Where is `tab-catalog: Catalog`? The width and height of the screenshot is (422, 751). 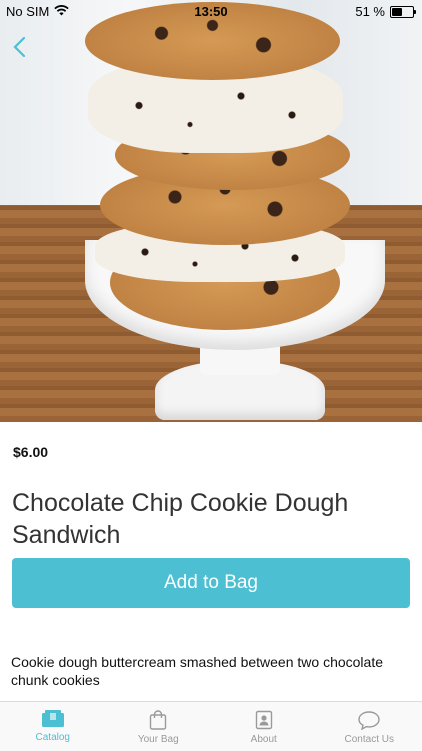
tab-catalog: Catalog is located at coordinates (53, 726).